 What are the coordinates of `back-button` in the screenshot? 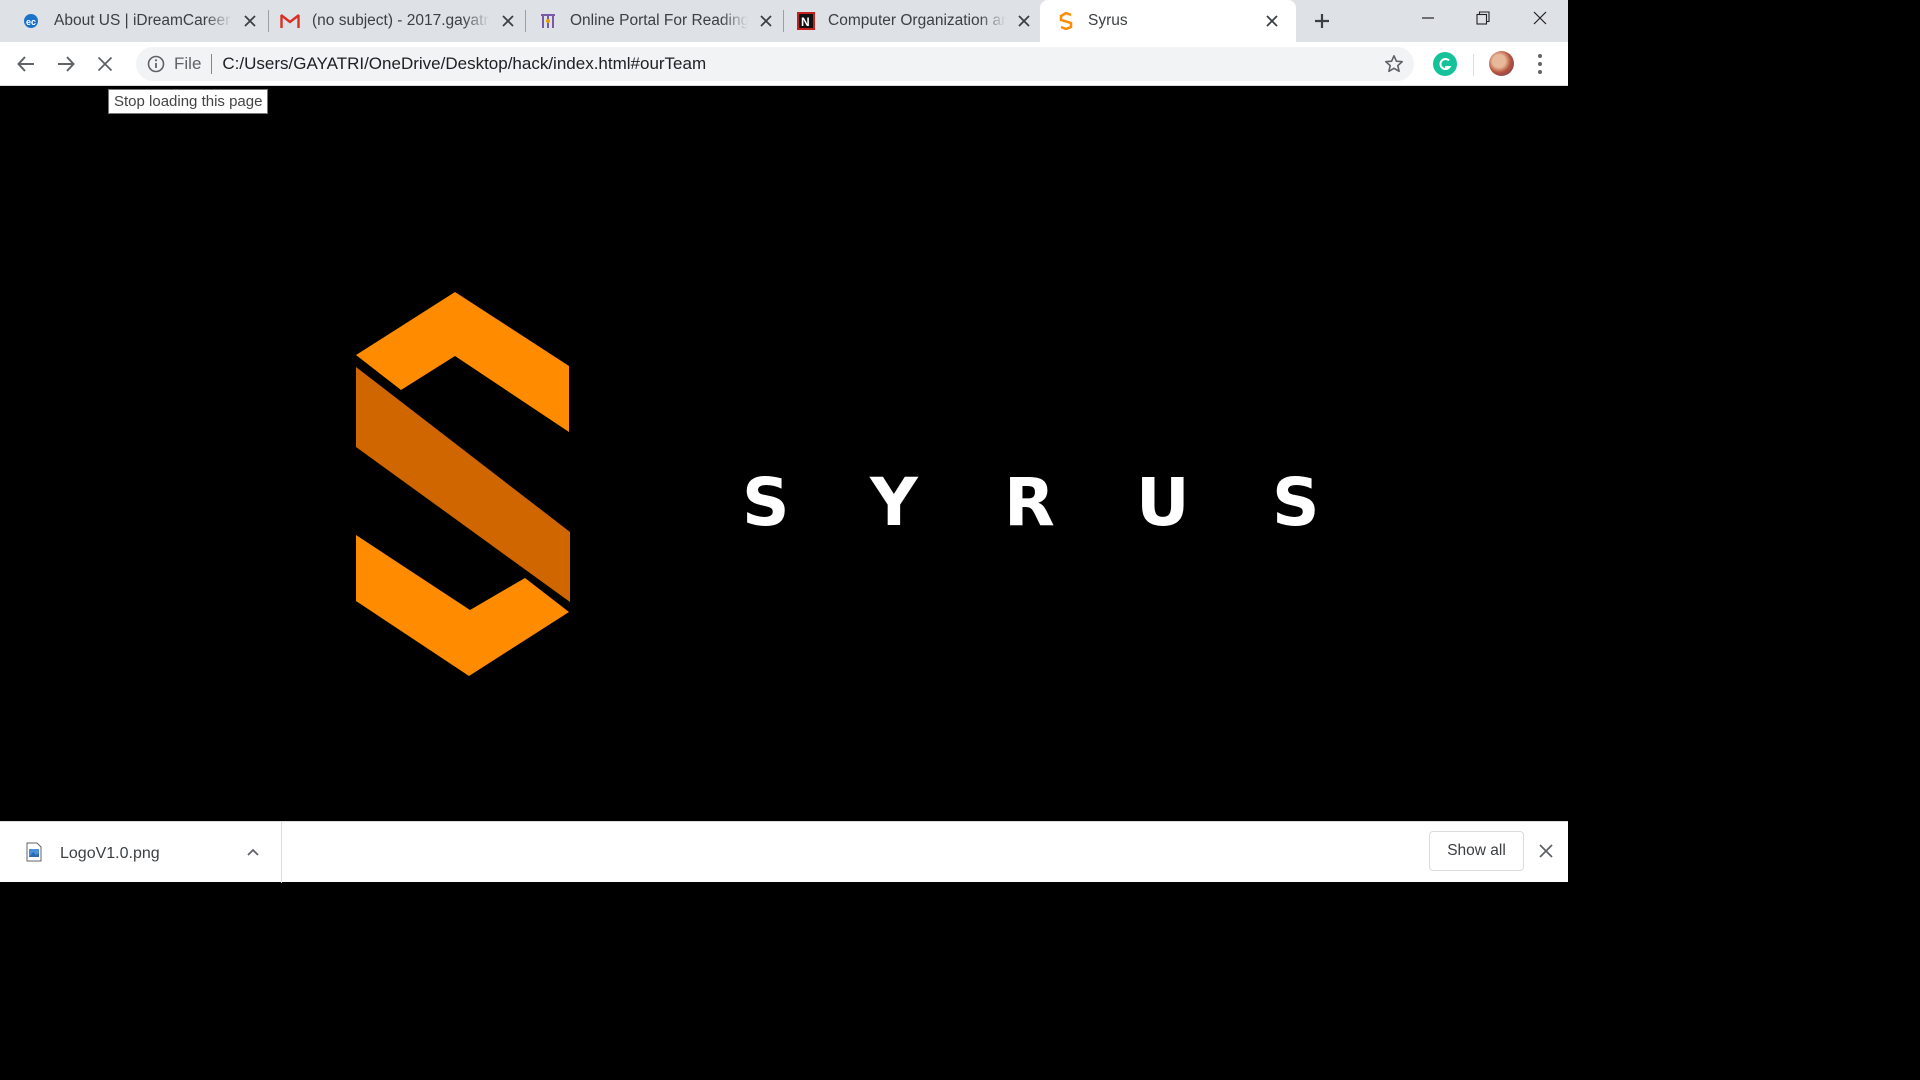 It's located at (26, 64).